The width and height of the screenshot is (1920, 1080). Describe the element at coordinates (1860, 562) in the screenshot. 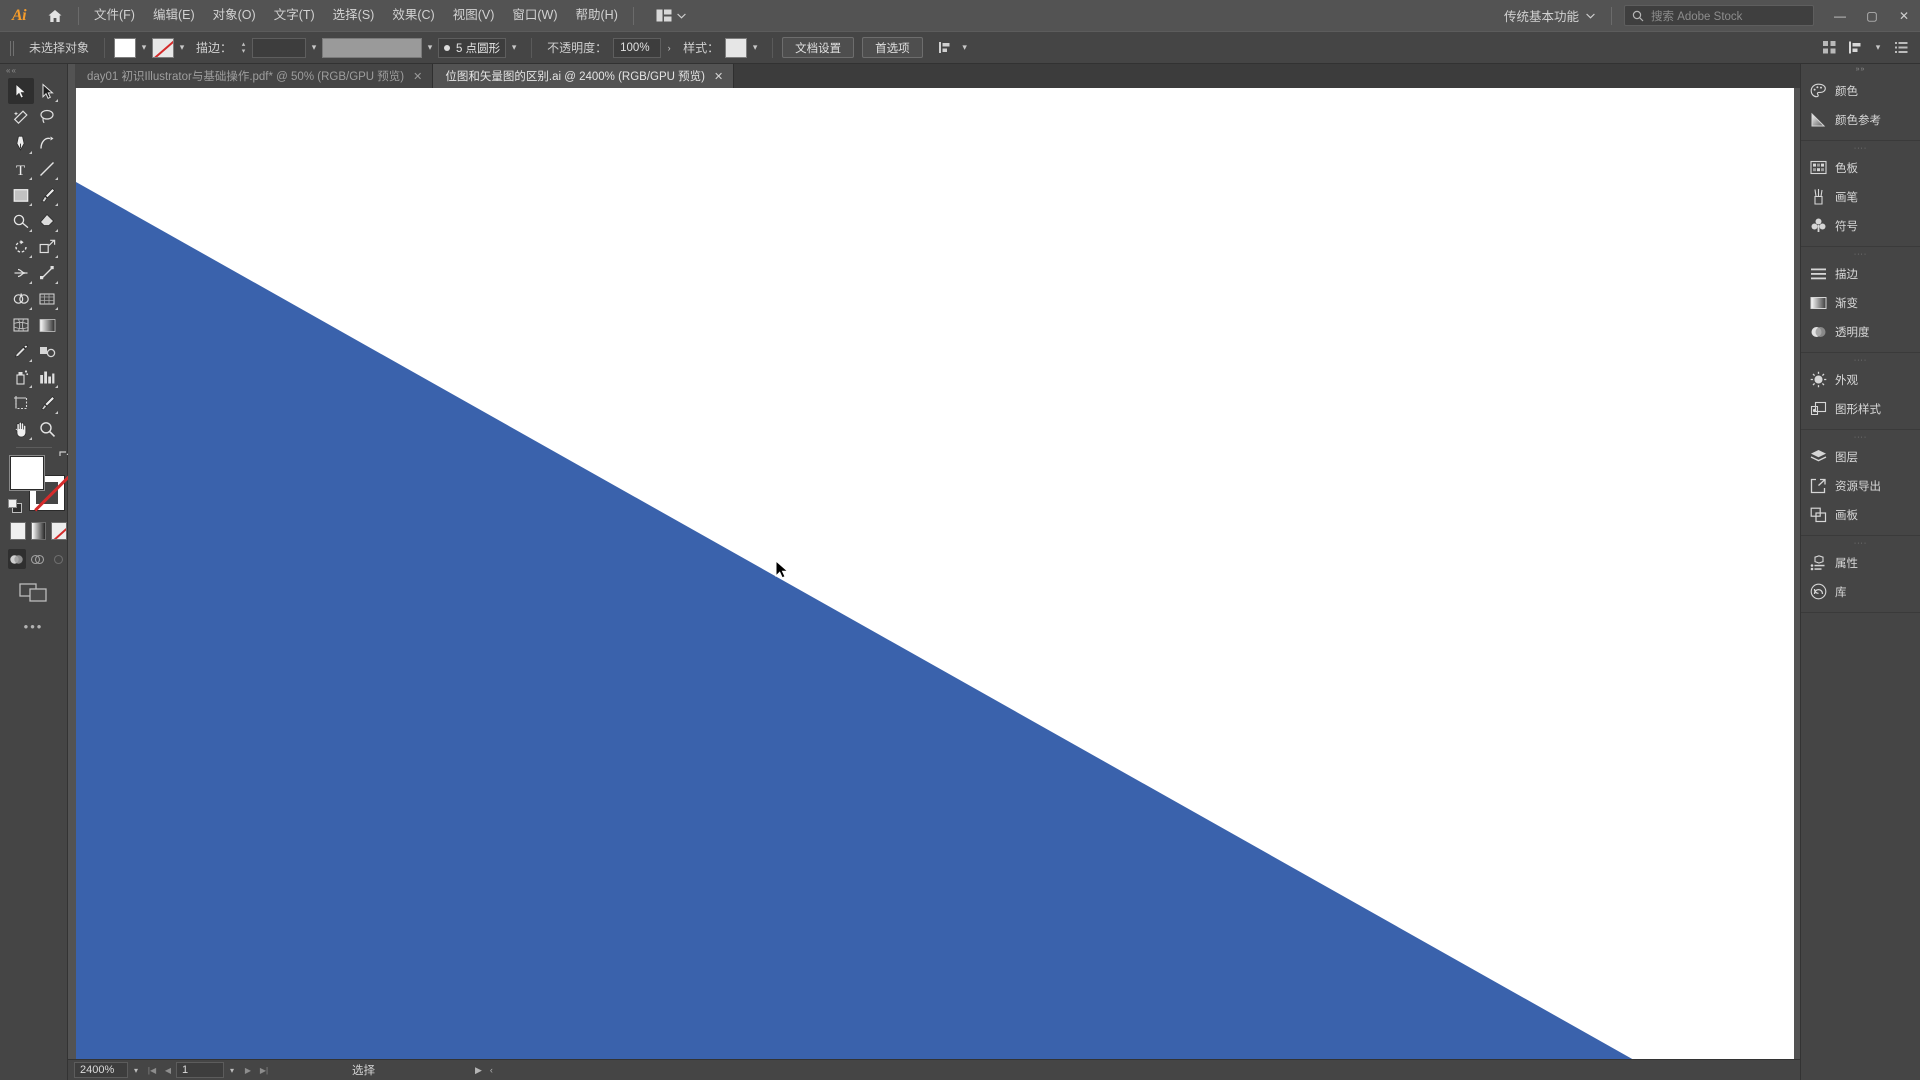

I see `panel-properties: 属性` at that location.